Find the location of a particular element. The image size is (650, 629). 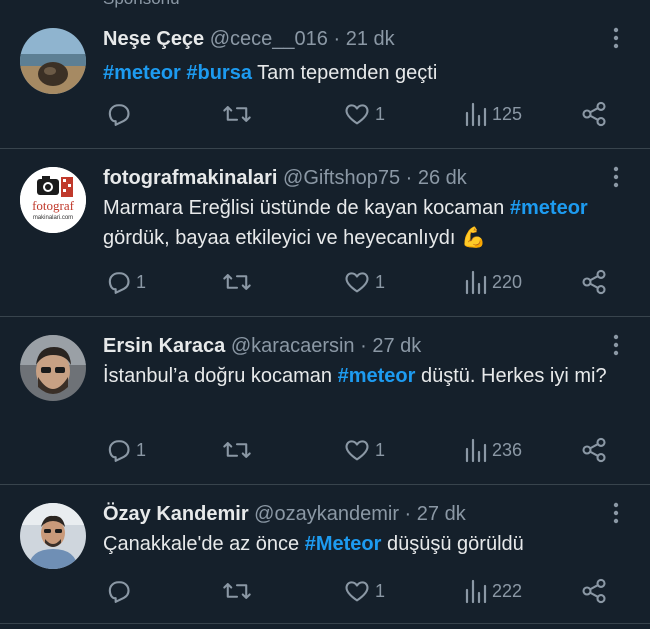

views-button: 125 is located at coordinates (493, 114).